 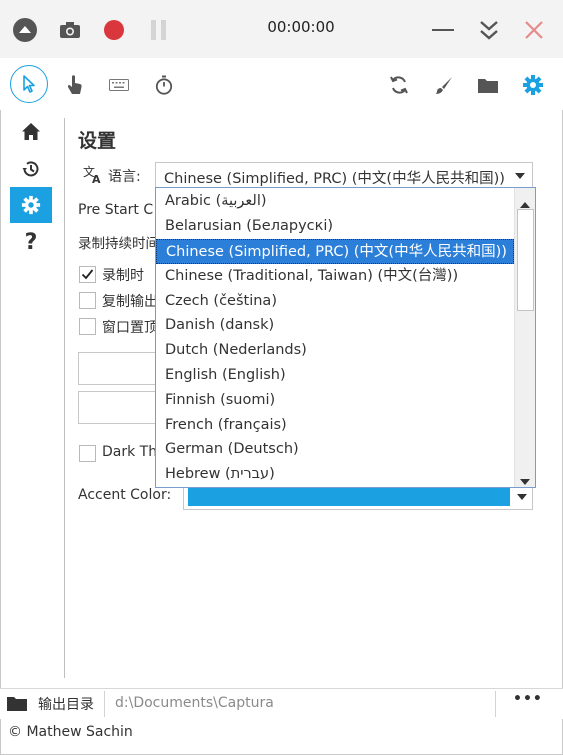 I want to click on record-button, so click(x=114, y=30).